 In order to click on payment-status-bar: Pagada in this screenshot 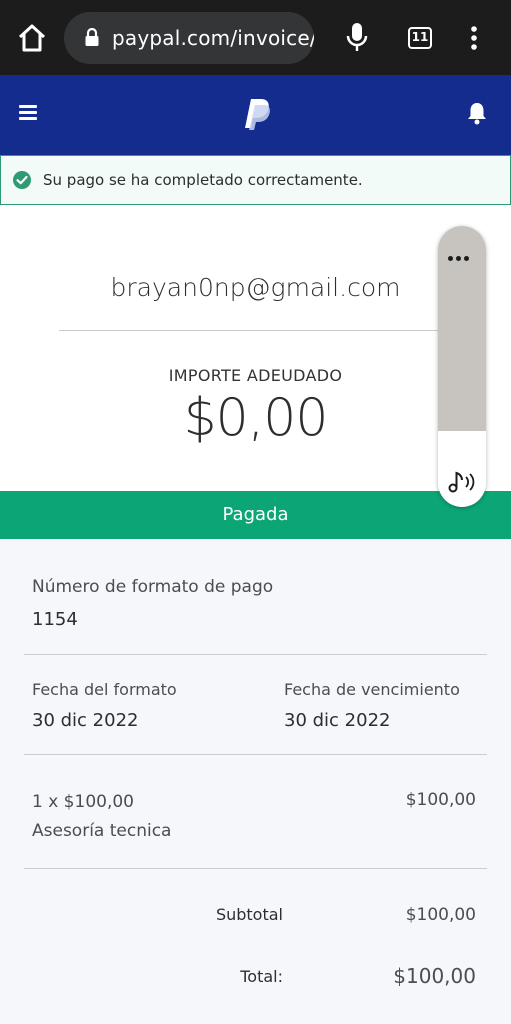, I will do `click(255, 515)`.